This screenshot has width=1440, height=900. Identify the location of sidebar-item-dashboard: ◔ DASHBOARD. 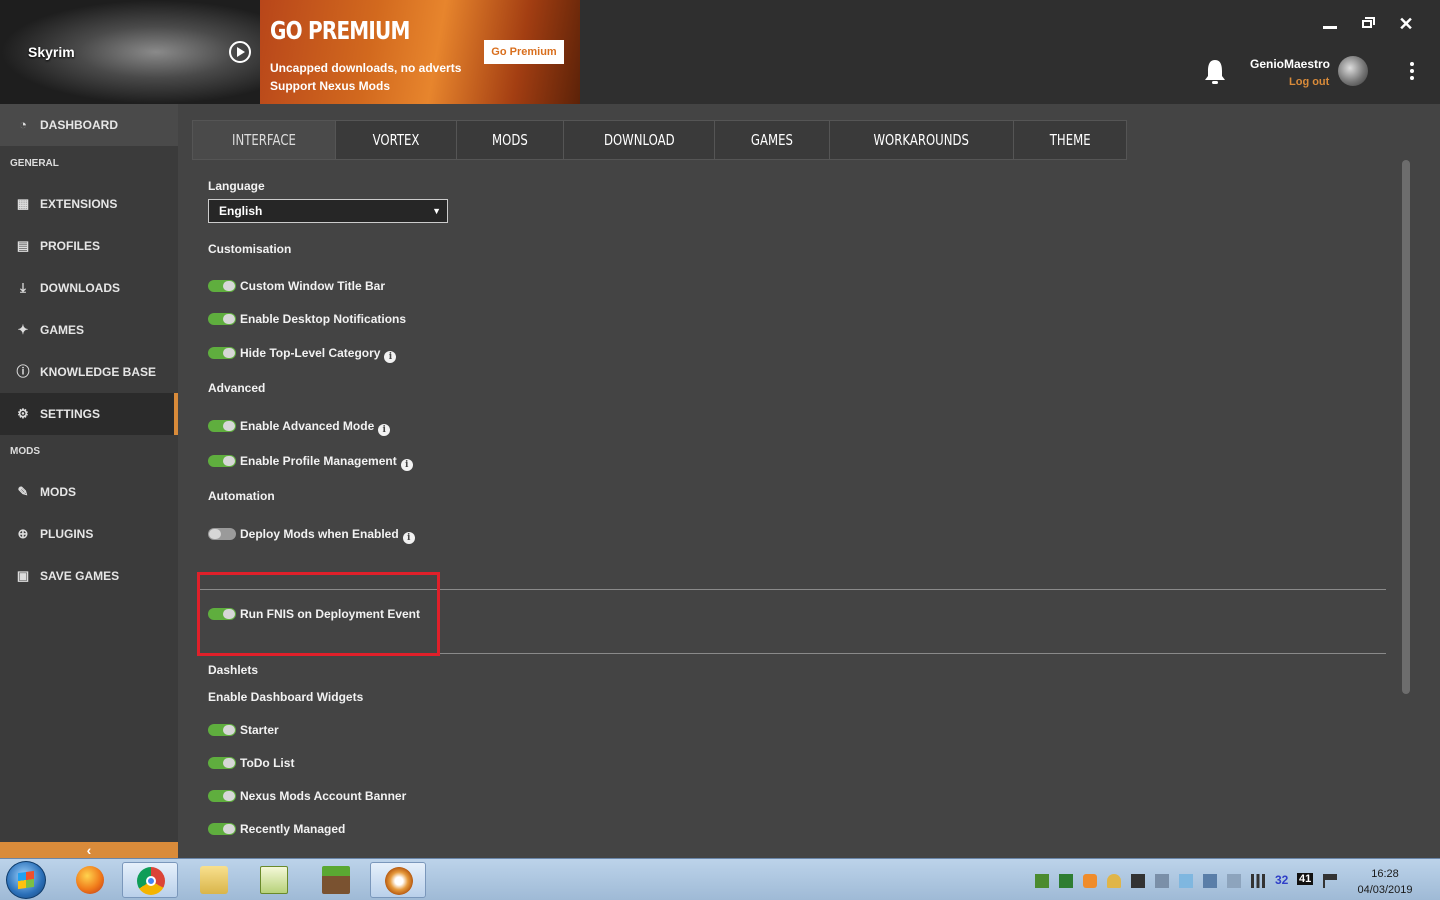
(89, 125).